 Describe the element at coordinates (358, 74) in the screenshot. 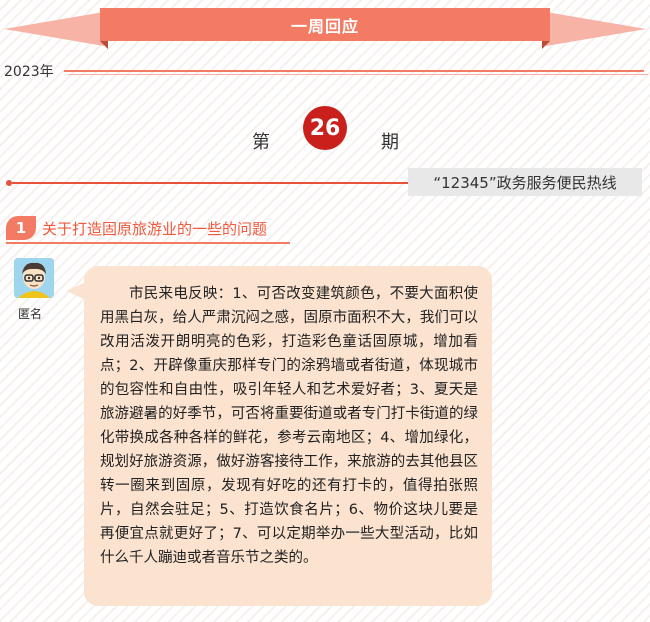

I see `year-divider-thin` at that location.